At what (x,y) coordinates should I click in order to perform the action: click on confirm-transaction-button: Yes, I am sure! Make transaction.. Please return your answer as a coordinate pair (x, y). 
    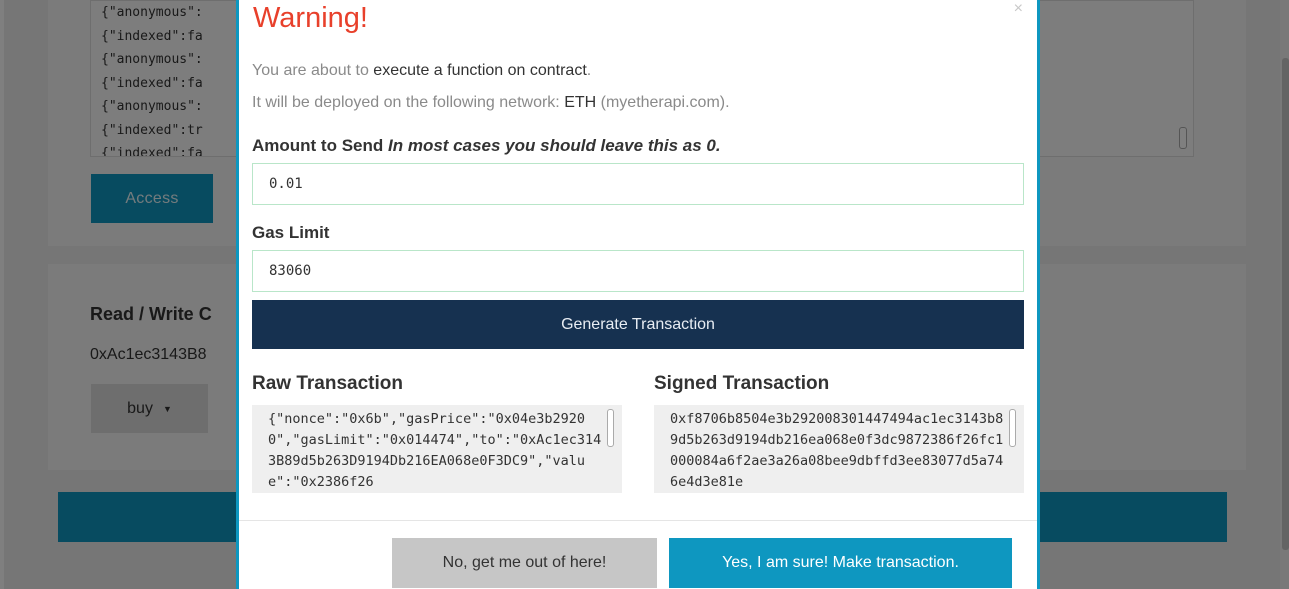
    Looking at the image, I should click on (840, 563).